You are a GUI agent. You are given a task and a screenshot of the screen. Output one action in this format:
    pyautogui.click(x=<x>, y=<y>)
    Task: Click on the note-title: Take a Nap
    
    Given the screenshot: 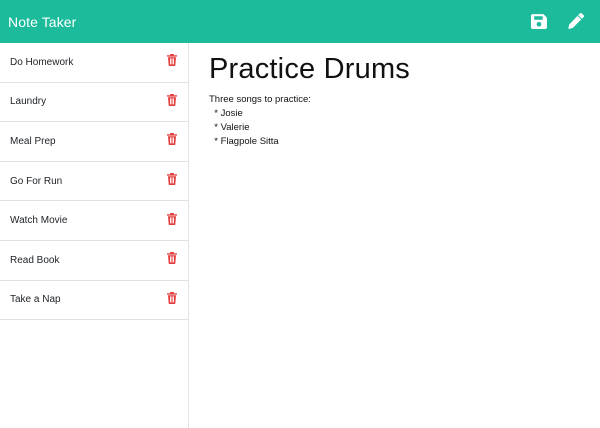 What is the action you would take?
    pyautogui.click(x=35, y=299)
    